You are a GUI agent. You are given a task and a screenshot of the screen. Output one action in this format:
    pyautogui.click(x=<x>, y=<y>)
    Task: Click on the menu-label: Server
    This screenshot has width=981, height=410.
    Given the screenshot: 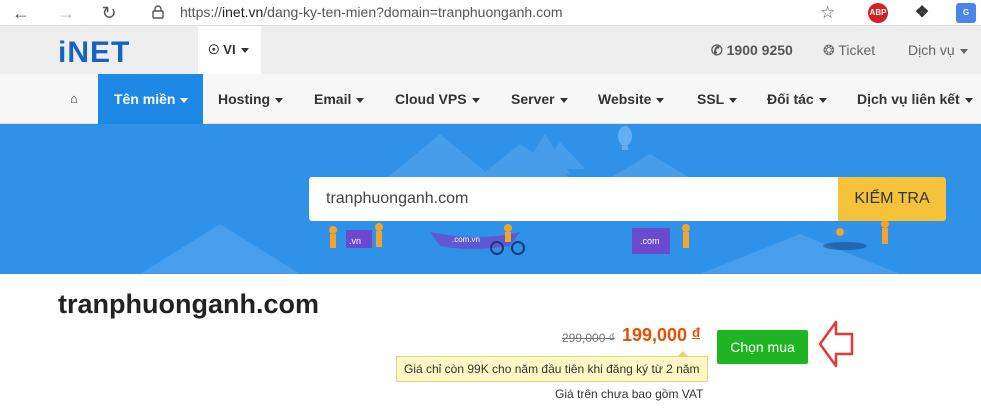 What is the action you would take?
    pyautogui.click(x=533, y=99)
    